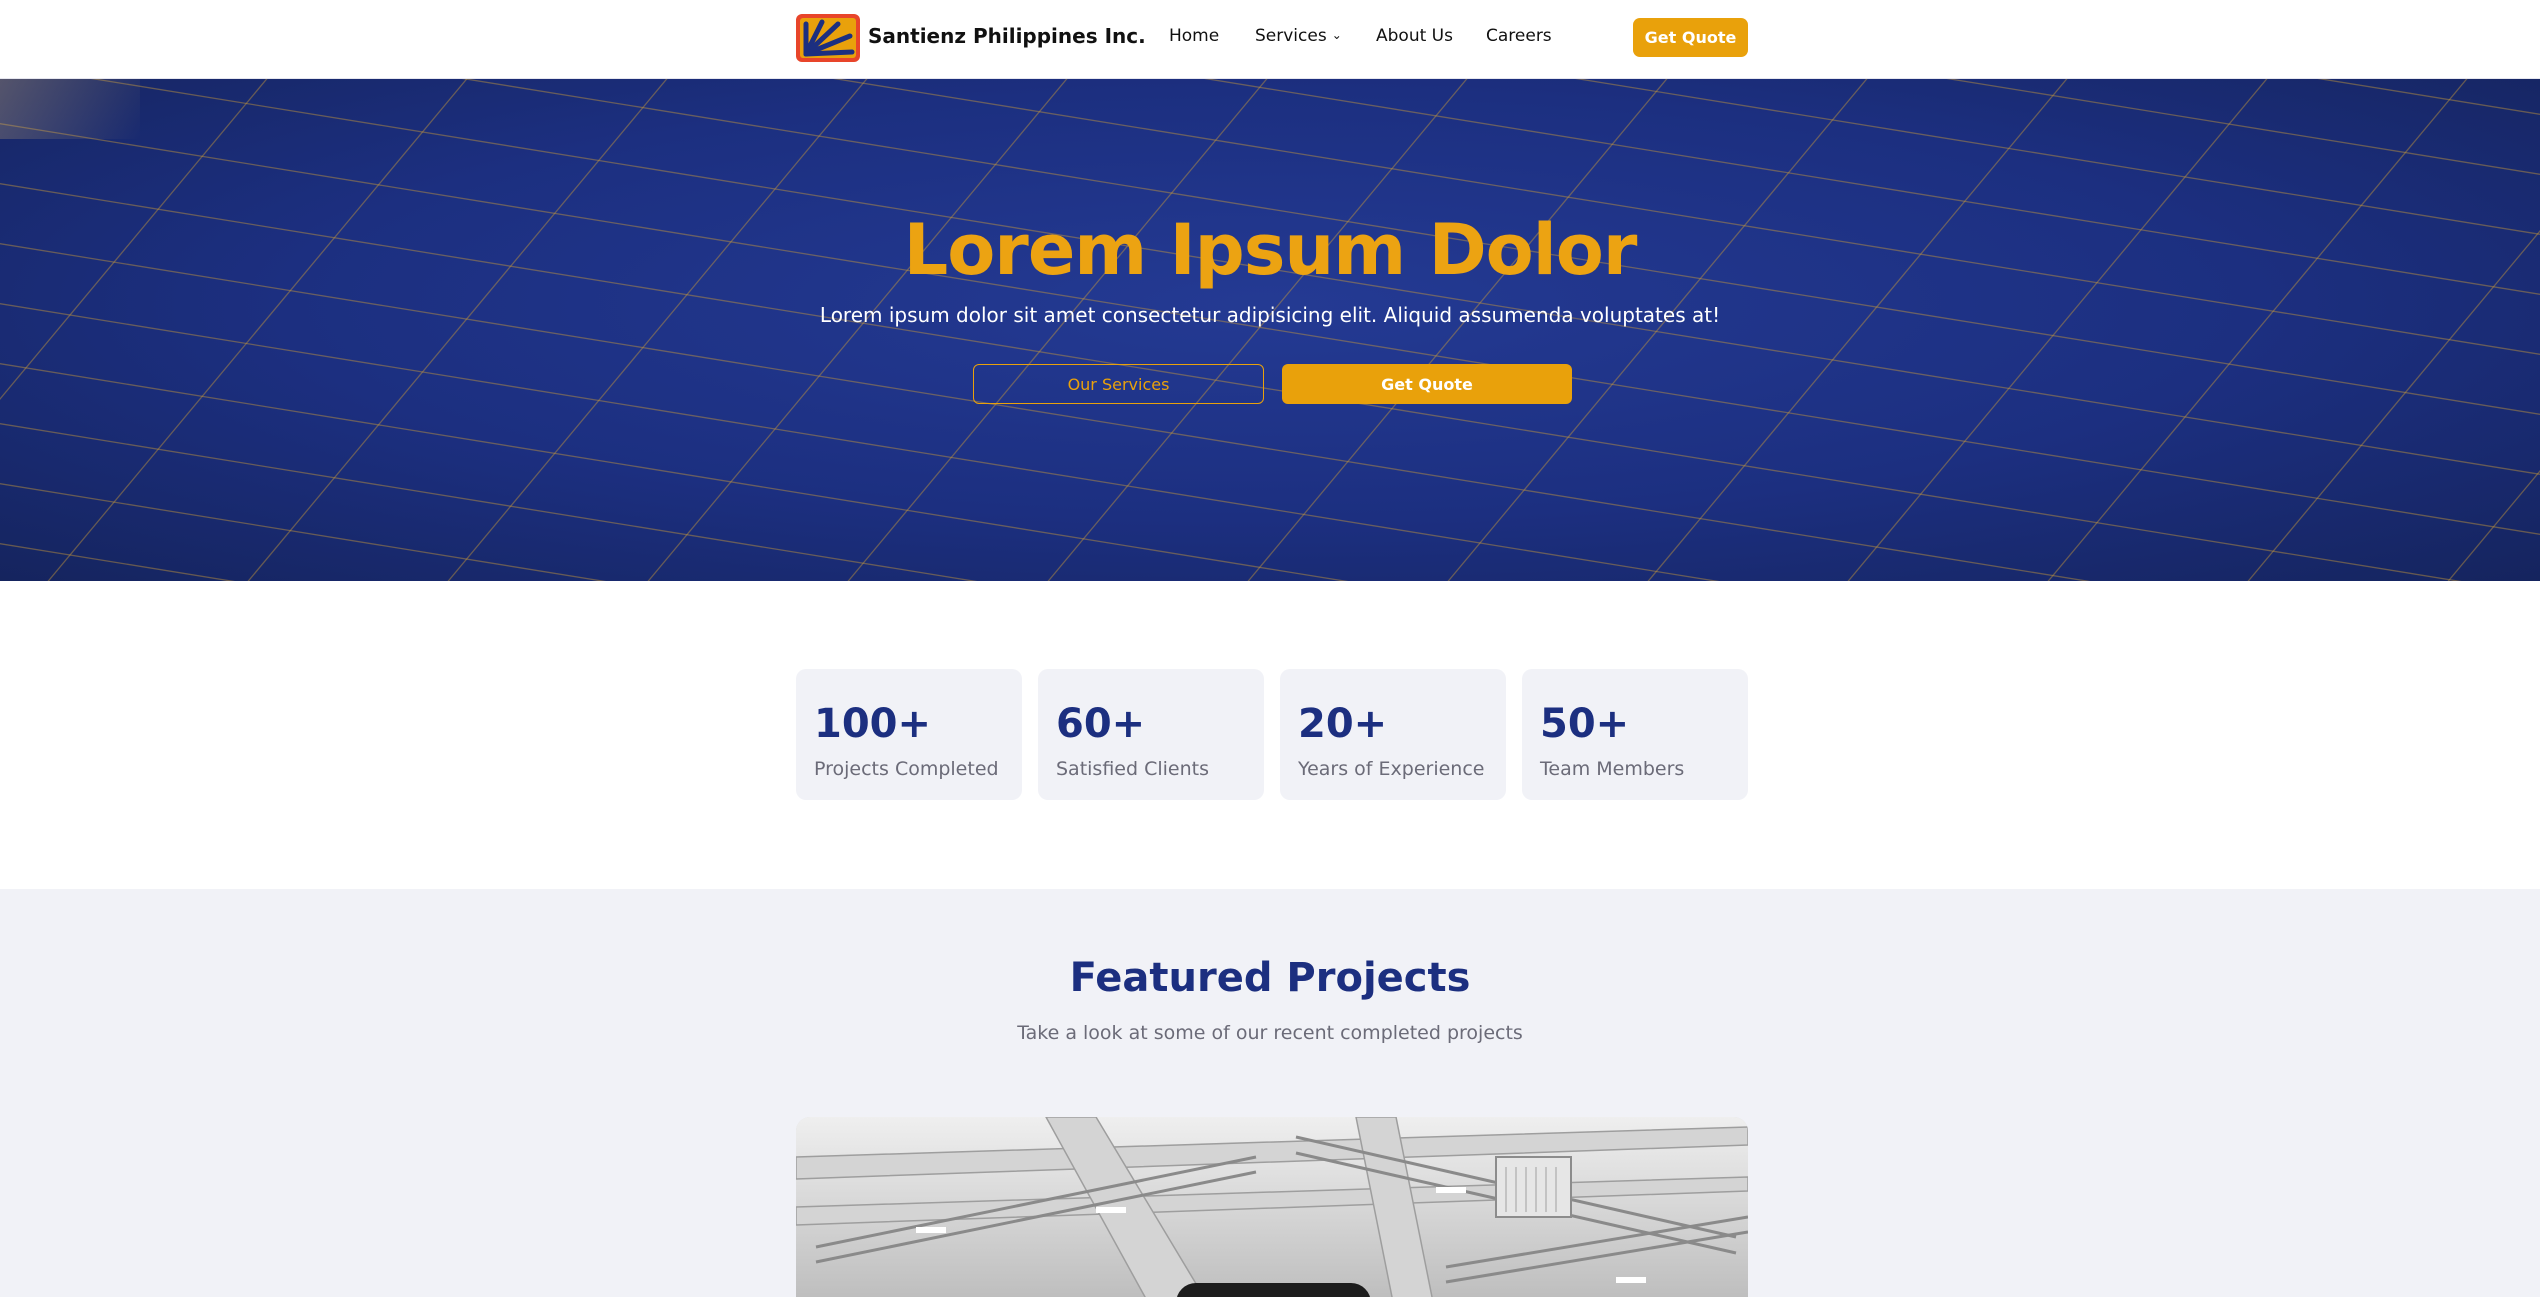  Describe the element at coordinates (1273, 1290) in the screenshot. I see `project-badge` at that location.